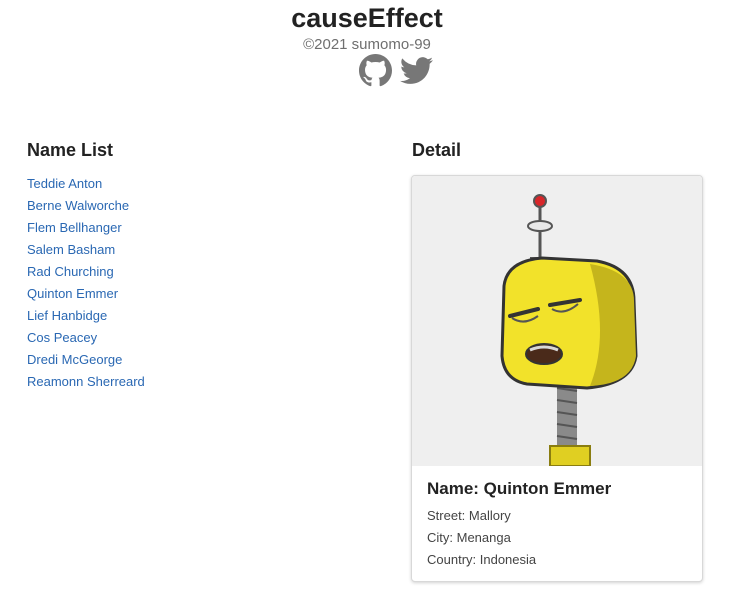  I want to click on detail-name: Name: Quinton Emmer, so click(519, 488).